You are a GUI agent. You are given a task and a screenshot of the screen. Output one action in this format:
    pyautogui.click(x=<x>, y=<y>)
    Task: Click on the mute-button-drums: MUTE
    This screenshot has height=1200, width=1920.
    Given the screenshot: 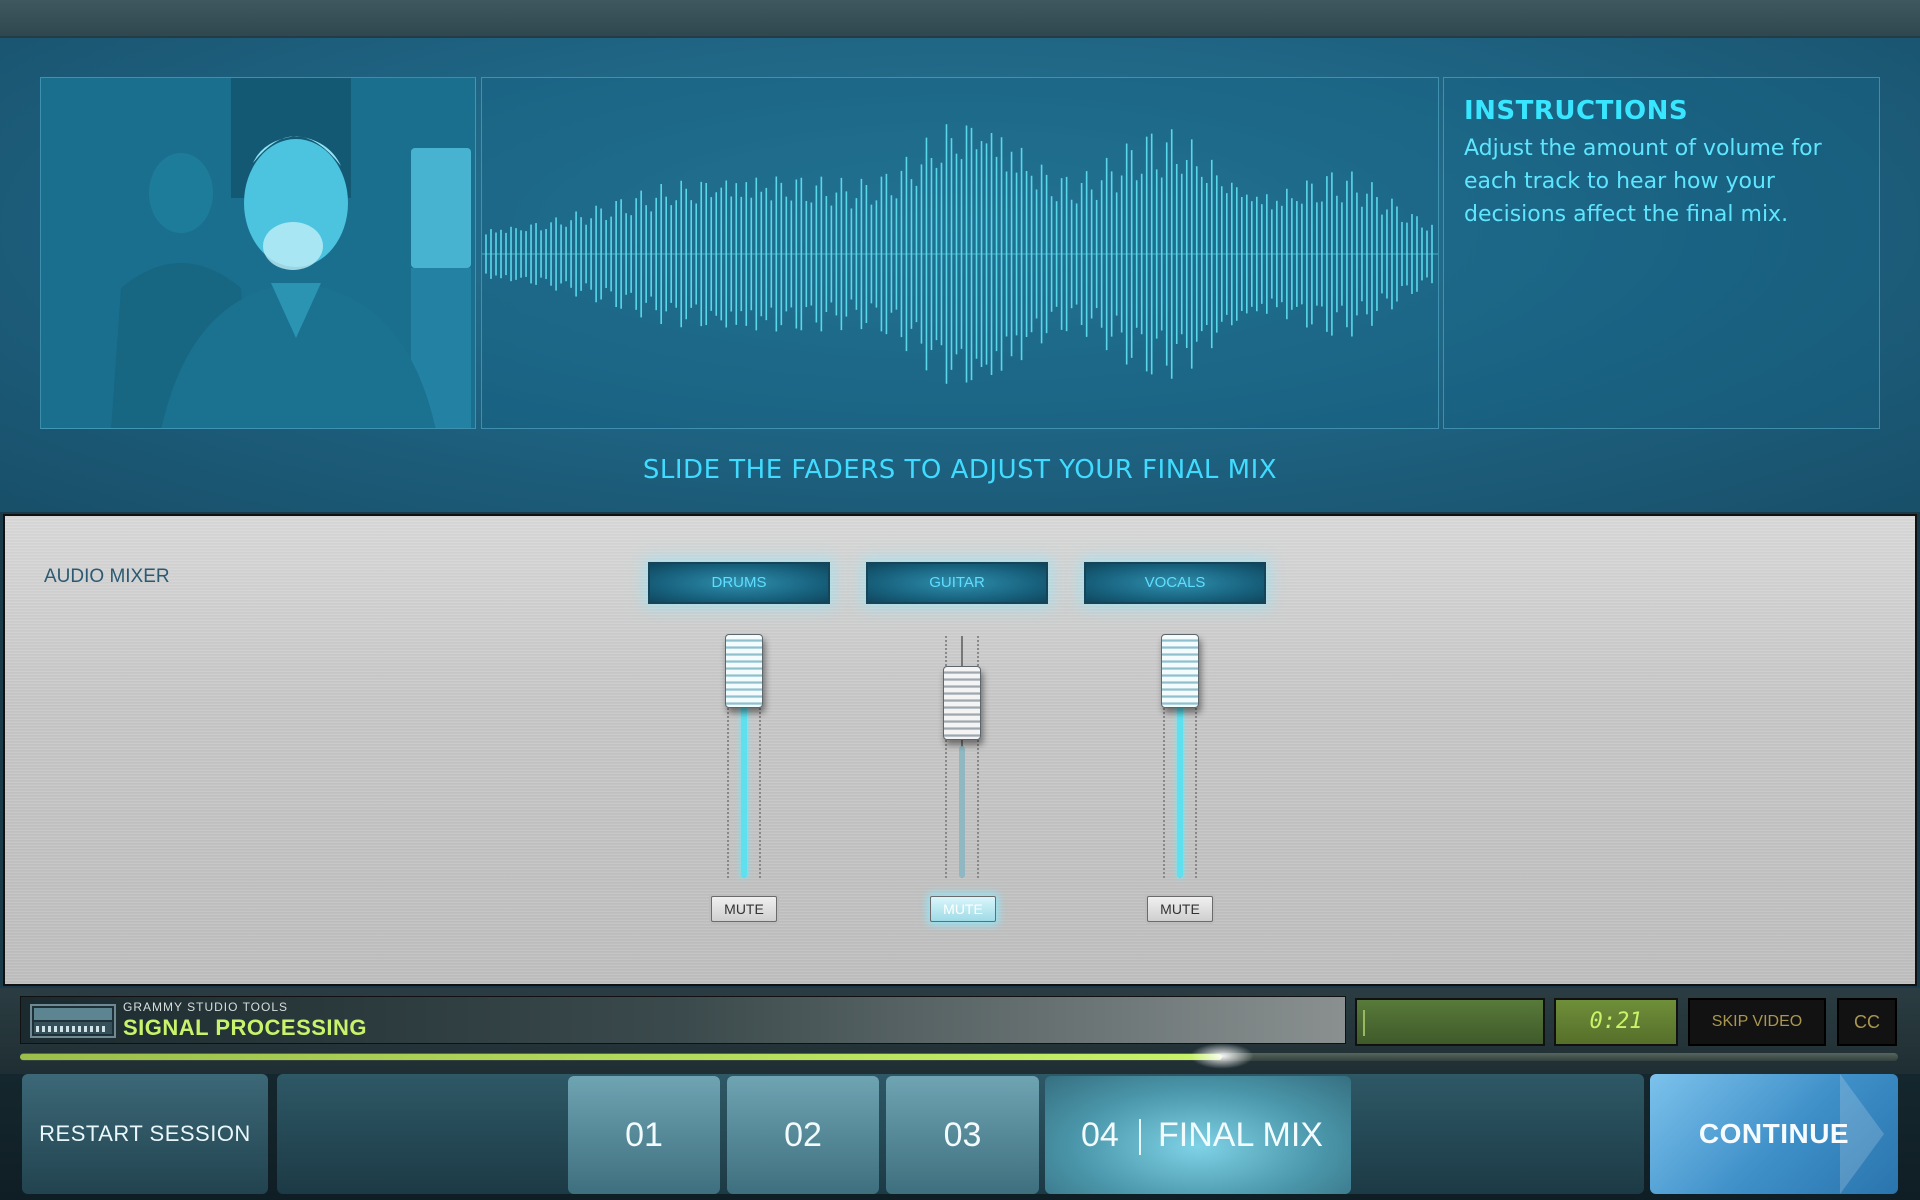 What is the action you would take?
    pyautogui.click(x=744, y=909)
    